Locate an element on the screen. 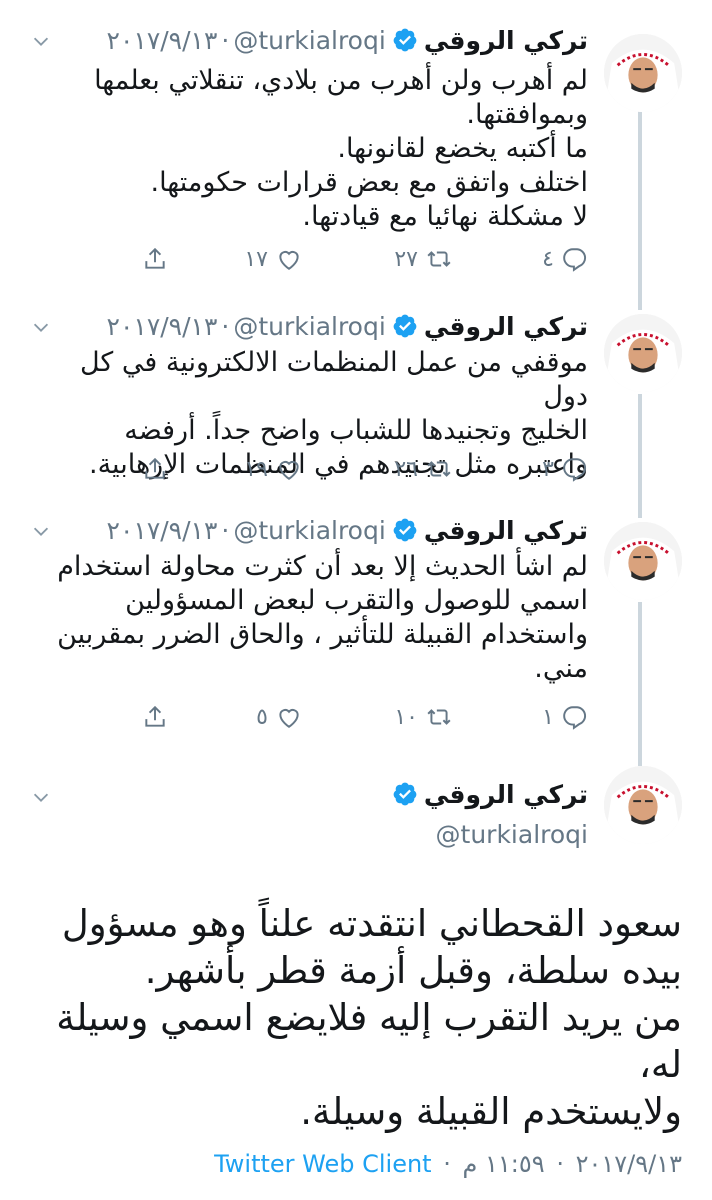 The width and height of the screenshot is (712, 1200). reply-button: ٣ is located at coordinates (565, 469).